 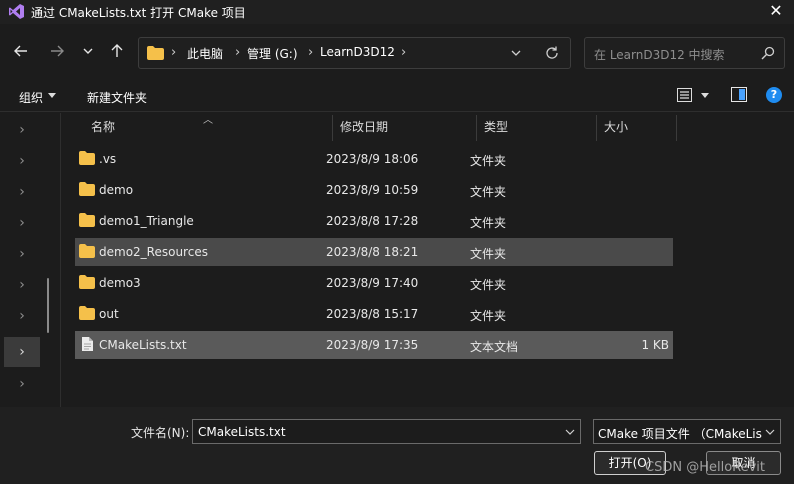 I want to click on file-name: .vs, so click(x=108, y=159).